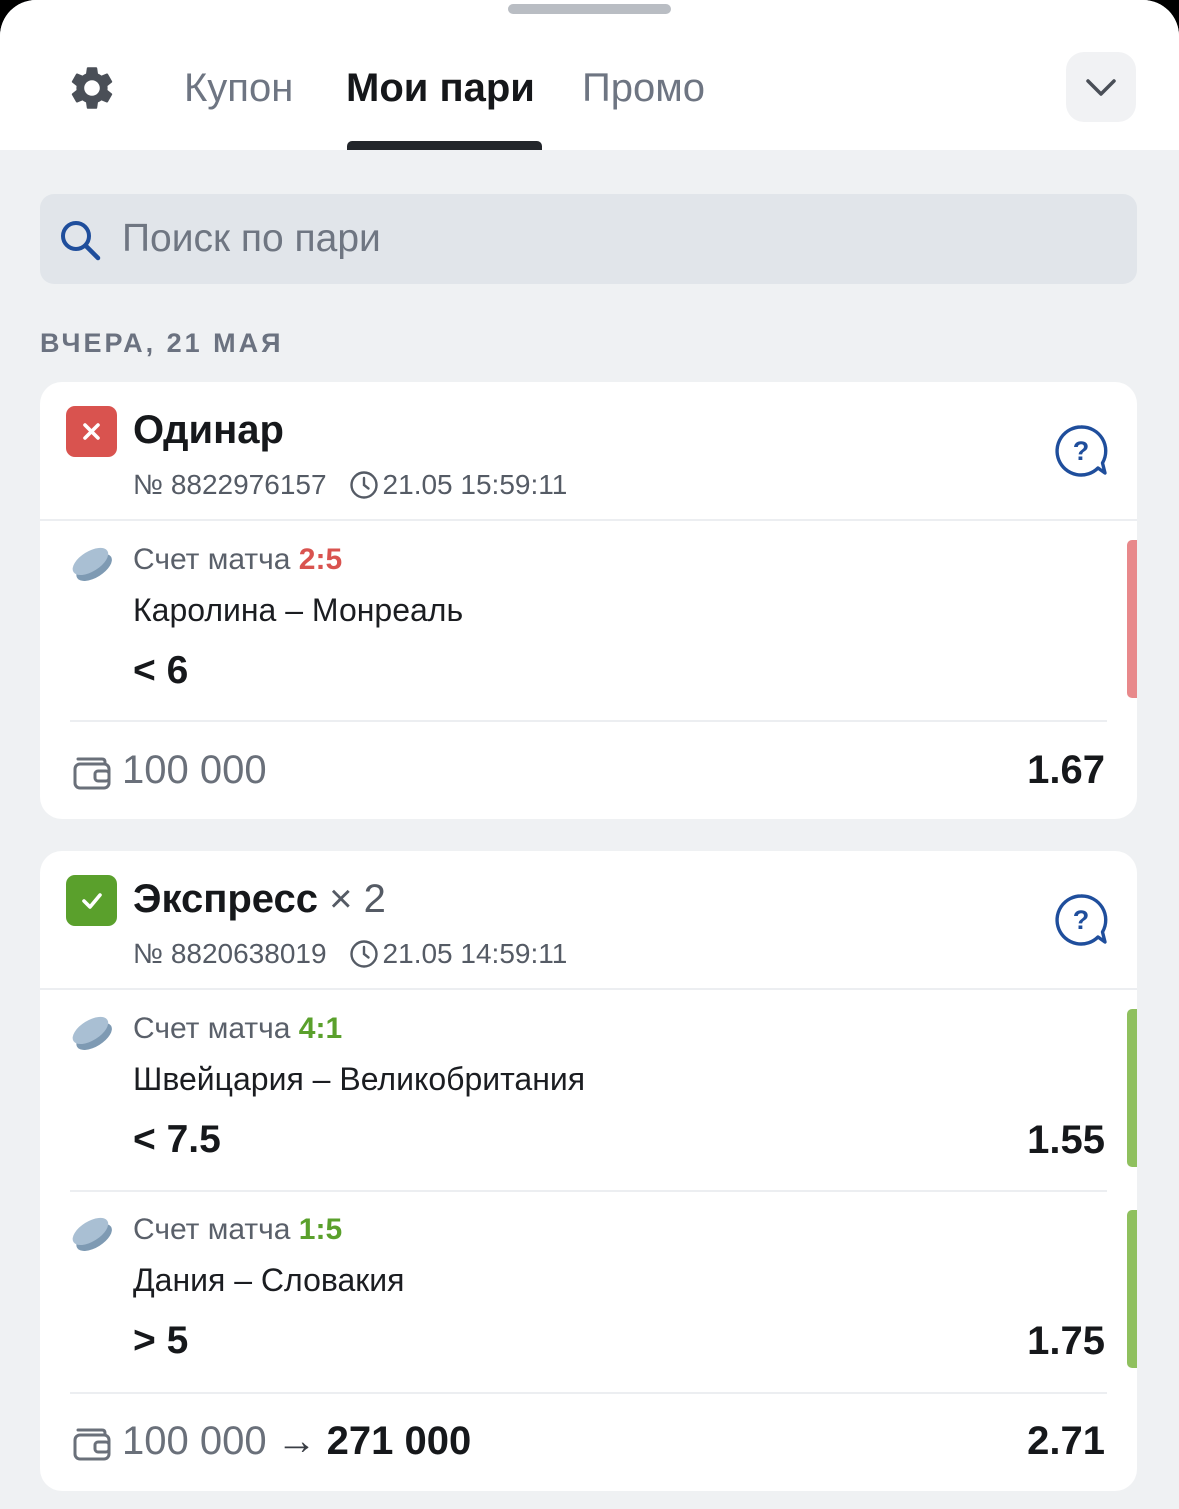 The image size is (1179, 1509). Describe the element at coordinates (230, 484) in the screenshot. I see `bet-number: № 8822976157` at that location.